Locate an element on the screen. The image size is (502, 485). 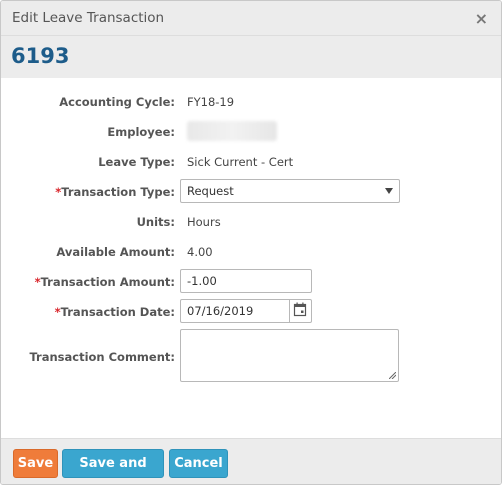
resize-grip-icon is located at coordinates (392, 375).